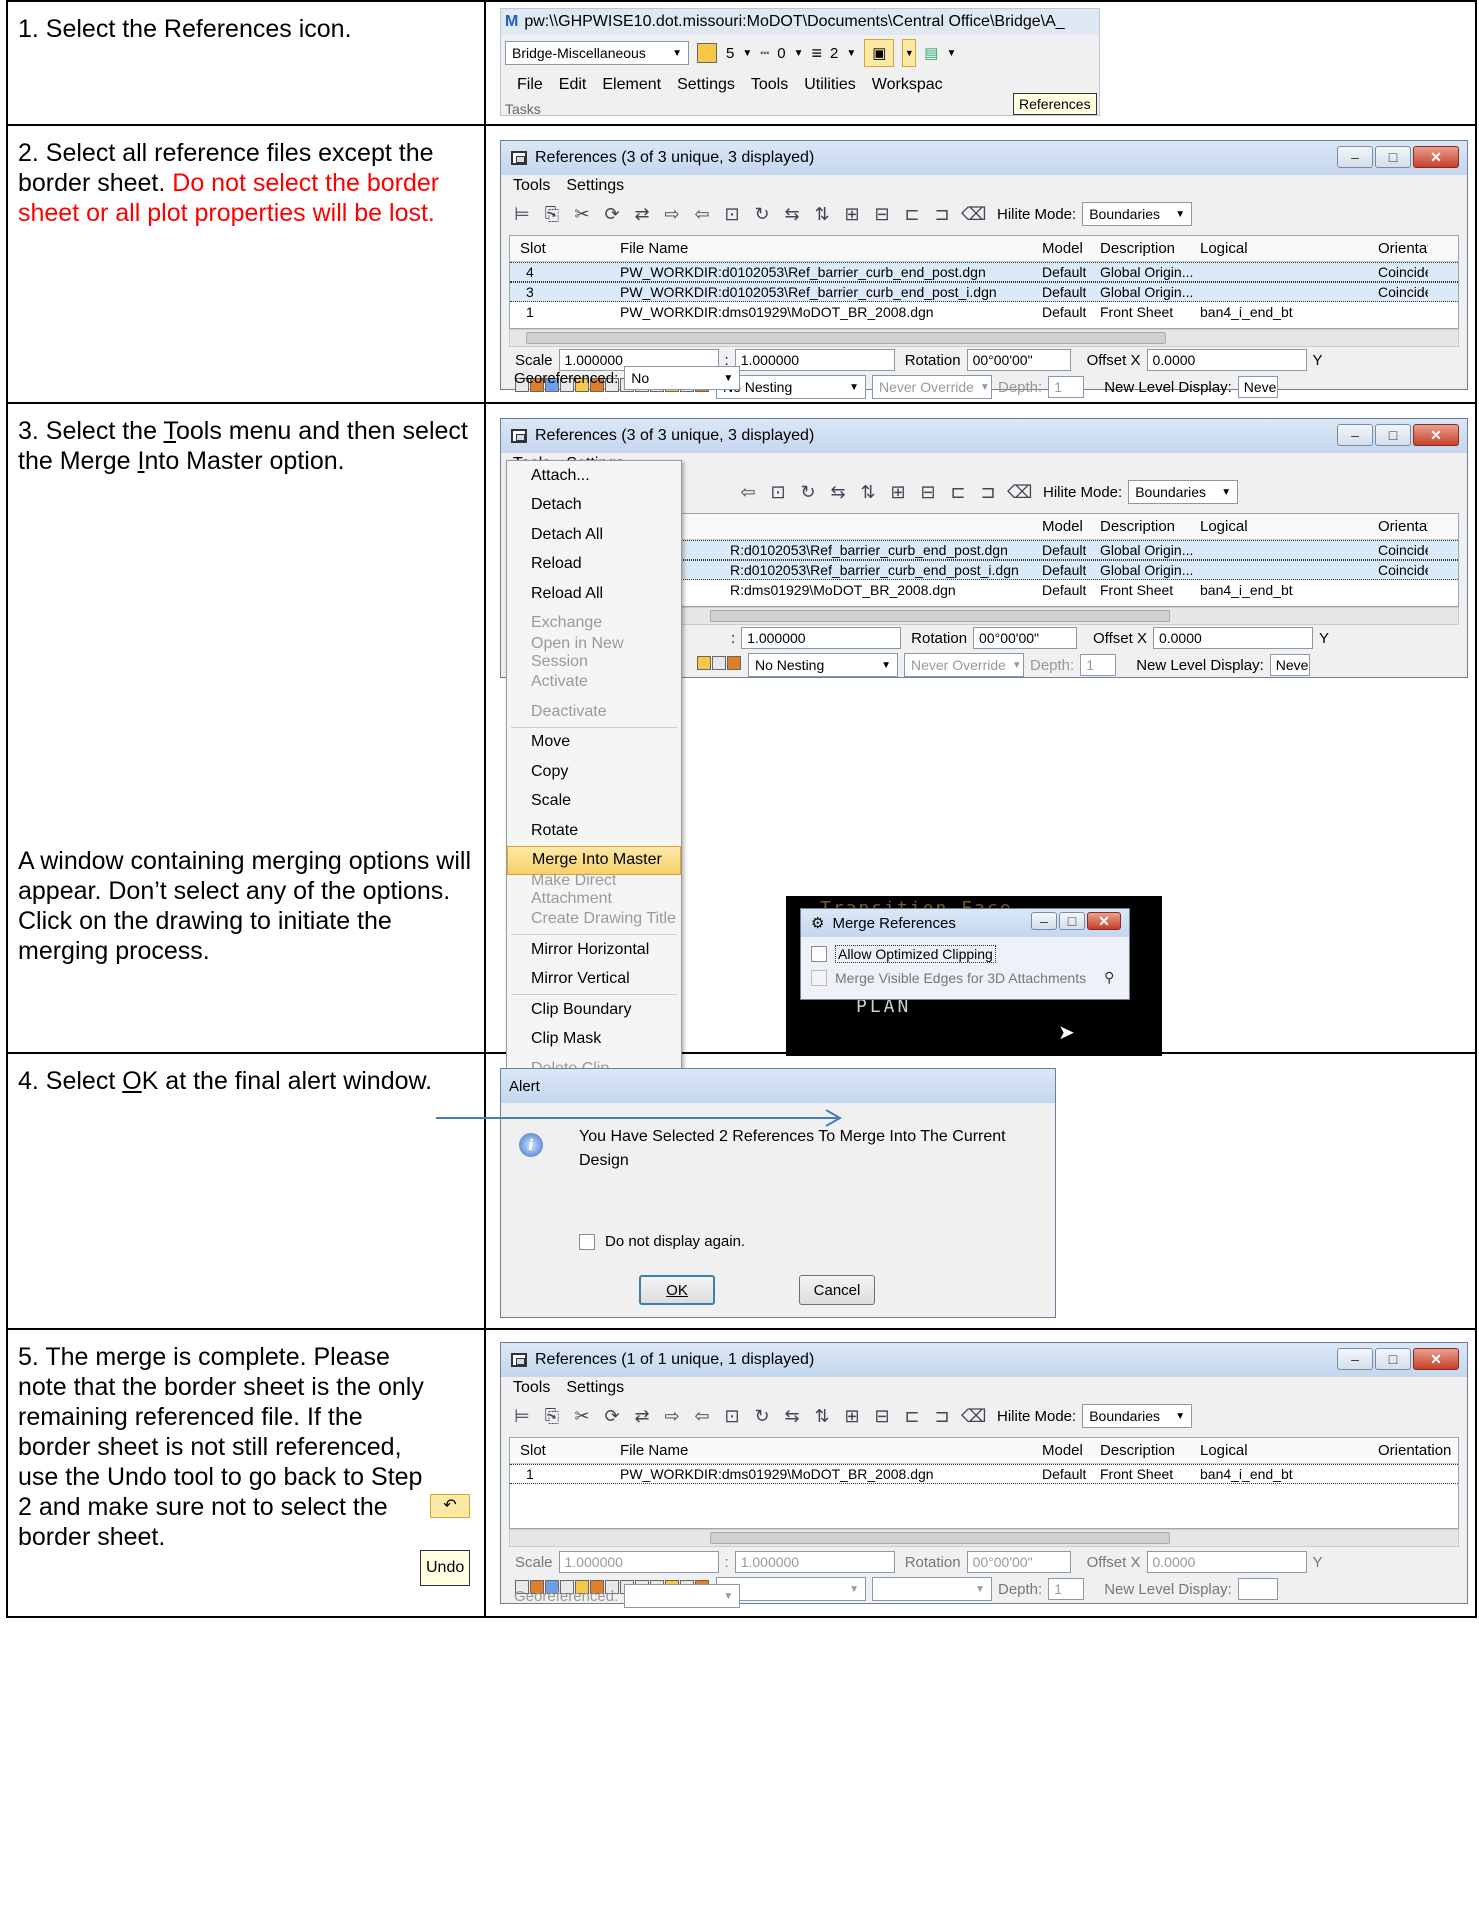 The height and width of the screenshot is (1927, 1479). Describe the element at coordinates (594, 743) in the screenshot. I see `menu-item-move: Move` at that location.